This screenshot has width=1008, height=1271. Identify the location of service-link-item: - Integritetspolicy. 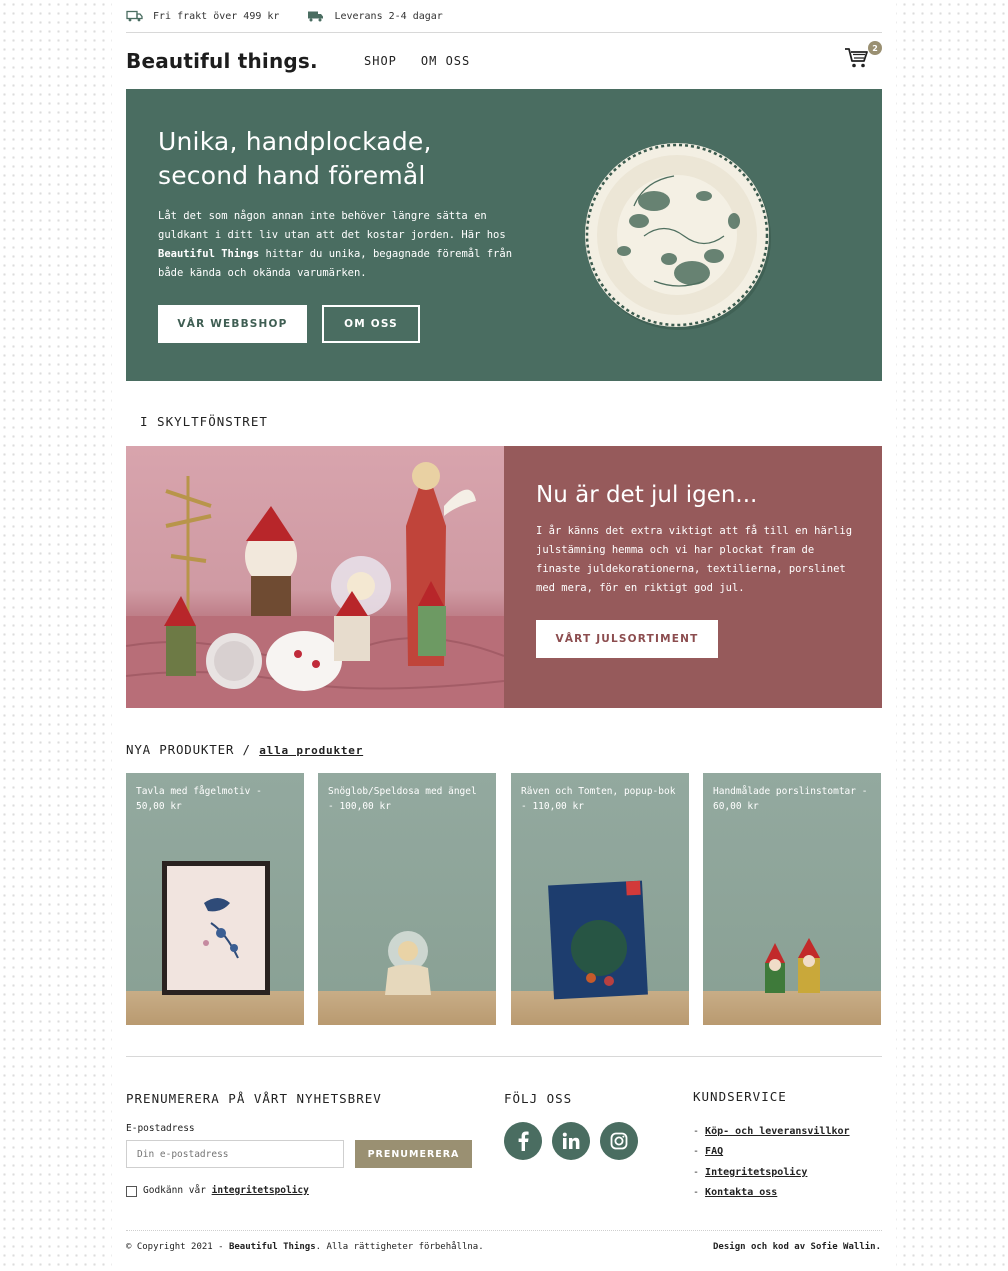
(750, 1172).